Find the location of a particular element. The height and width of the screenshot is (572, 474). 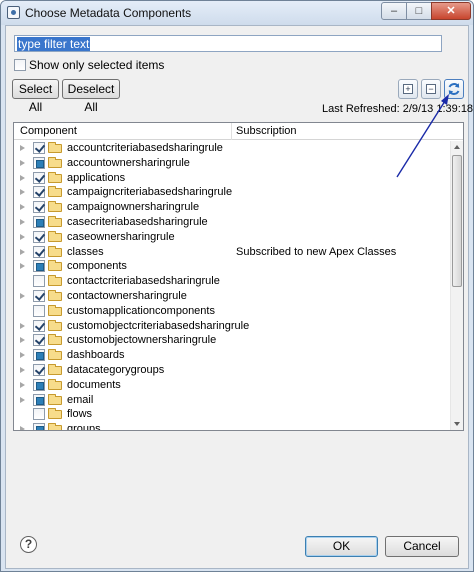

filter-input: type filter text is located at coordinates (228, 43).